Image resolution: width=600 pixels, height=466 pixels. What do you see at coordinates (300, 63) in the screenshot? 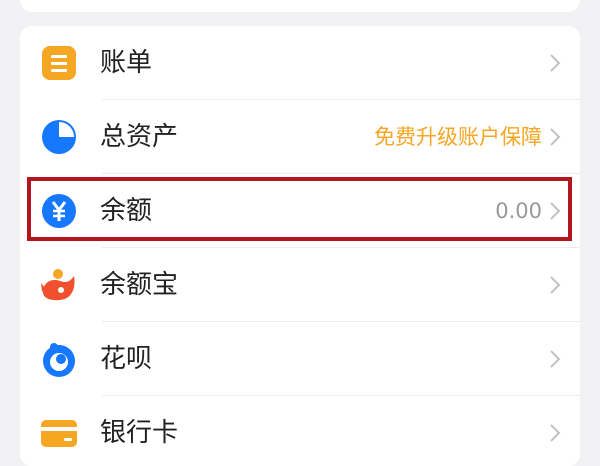
I see `menu-item-bill: 账单` at bounding box center [300, 63].